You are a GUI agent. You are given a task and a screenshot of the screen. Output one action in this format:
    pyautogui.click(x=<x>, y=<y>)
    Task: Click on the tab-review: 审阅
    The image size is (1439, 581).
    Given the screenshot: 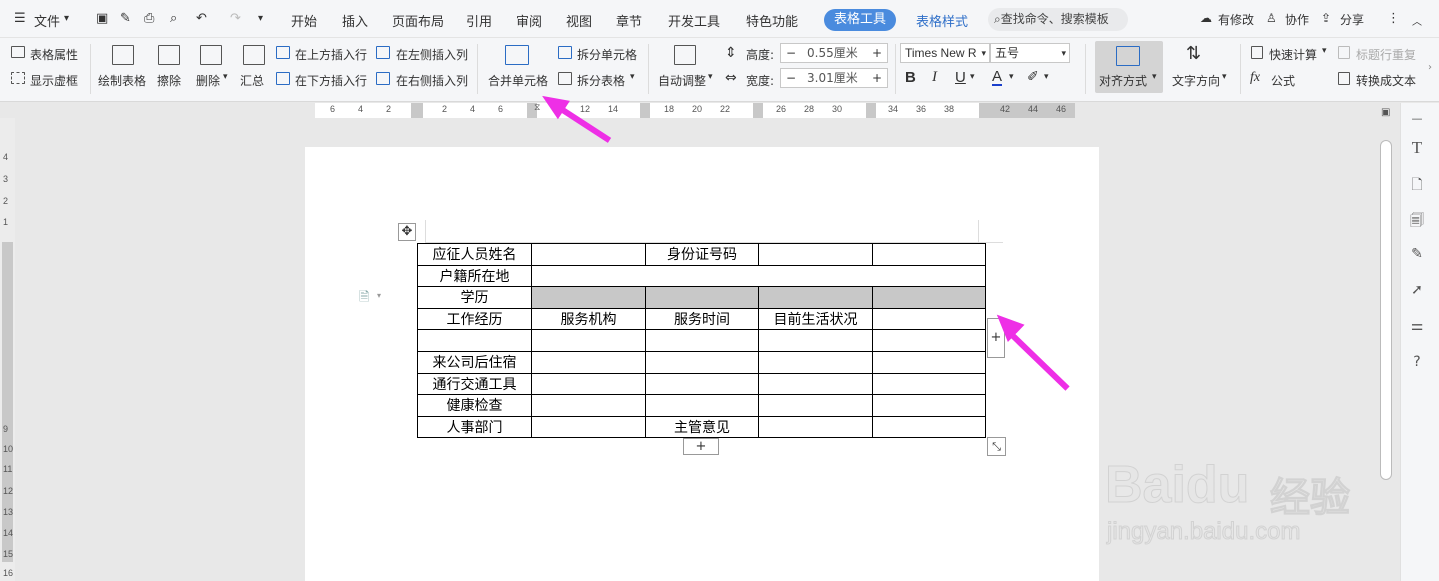 What is the action you would take?
    pyautogui.click(x=529, y=20)
    